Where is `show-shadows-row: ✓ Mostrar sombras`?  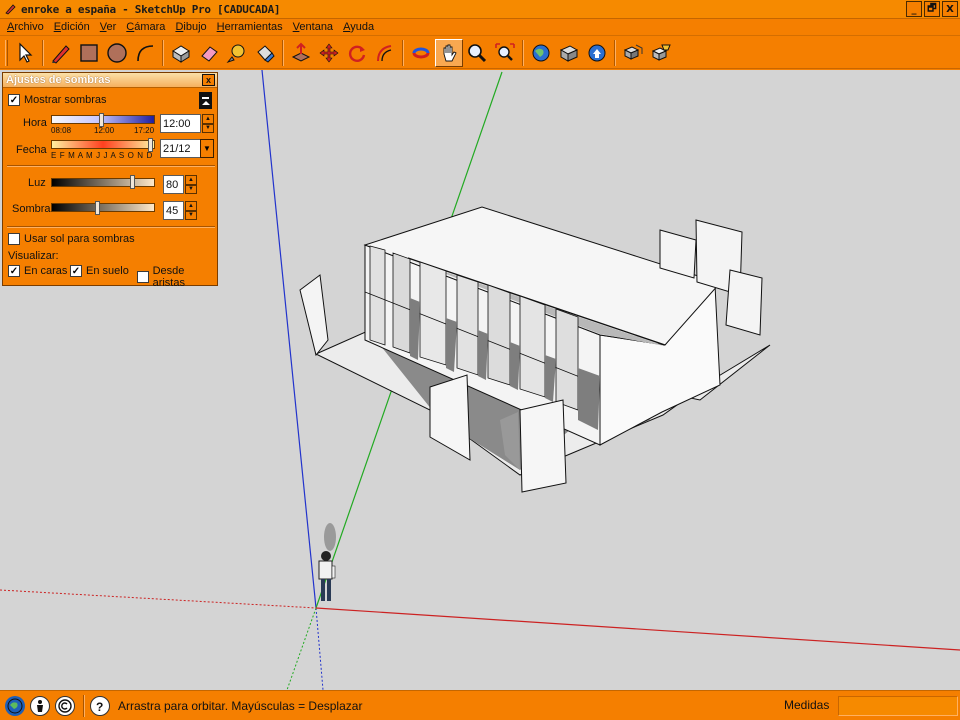 show-shadows-row: ✓ Mostrar sombras is located at coordinates (57, 100).